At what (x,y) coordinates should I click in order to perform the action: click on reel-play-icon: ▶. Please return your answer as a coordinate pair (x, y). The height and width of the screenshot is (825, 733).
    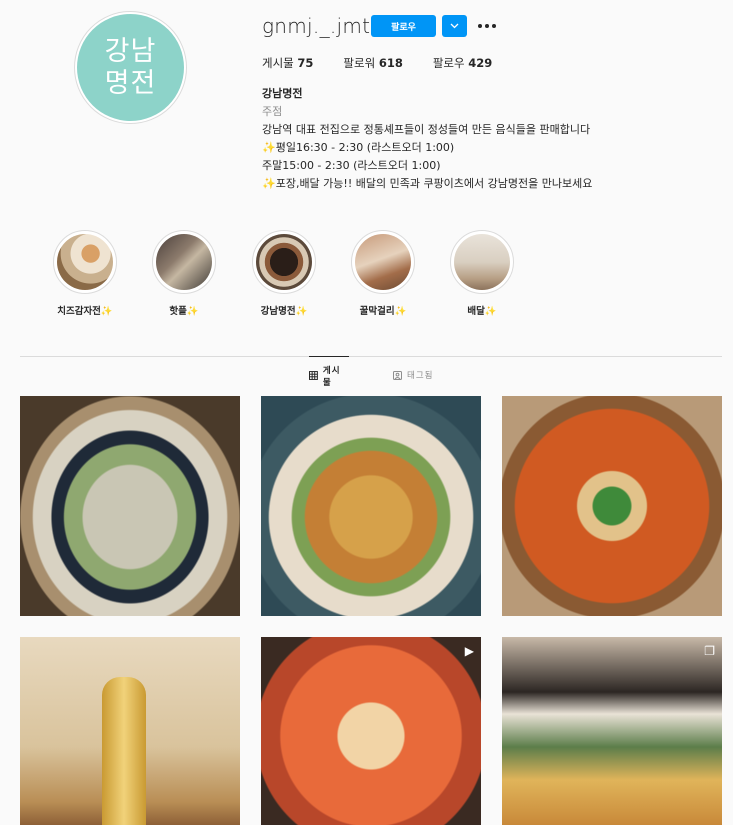
    Looking at the image, I should click on (469, 651).